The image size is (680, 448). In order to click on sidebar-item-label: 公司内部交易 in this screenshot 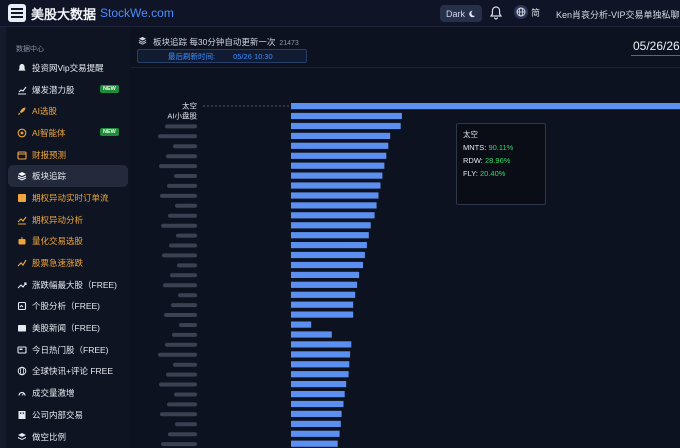, I will do `click(58, 414)`.